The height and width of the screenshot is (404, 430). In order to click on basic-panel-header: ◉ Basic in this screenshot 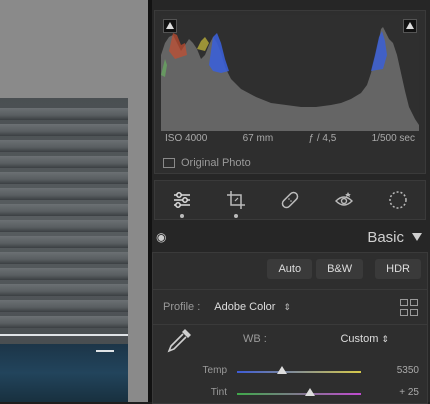, I will do `click(289, 237)`.